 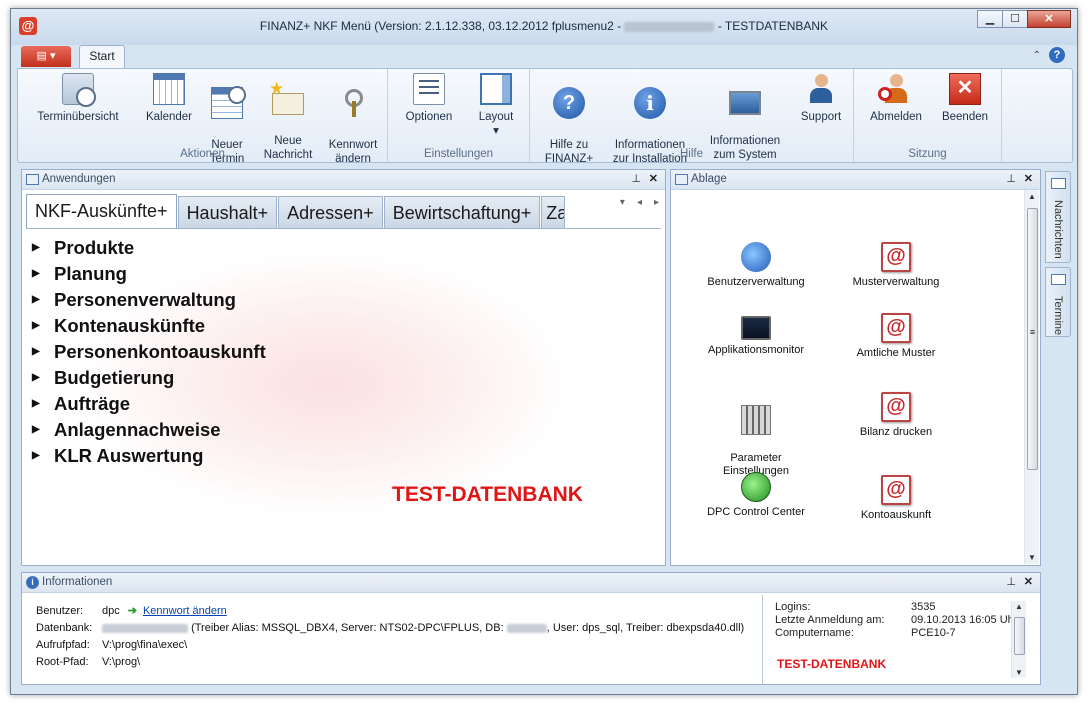 I want to click on tree-item-budgetierung: ▶ Budgetierung, so click(x=149, y=378).